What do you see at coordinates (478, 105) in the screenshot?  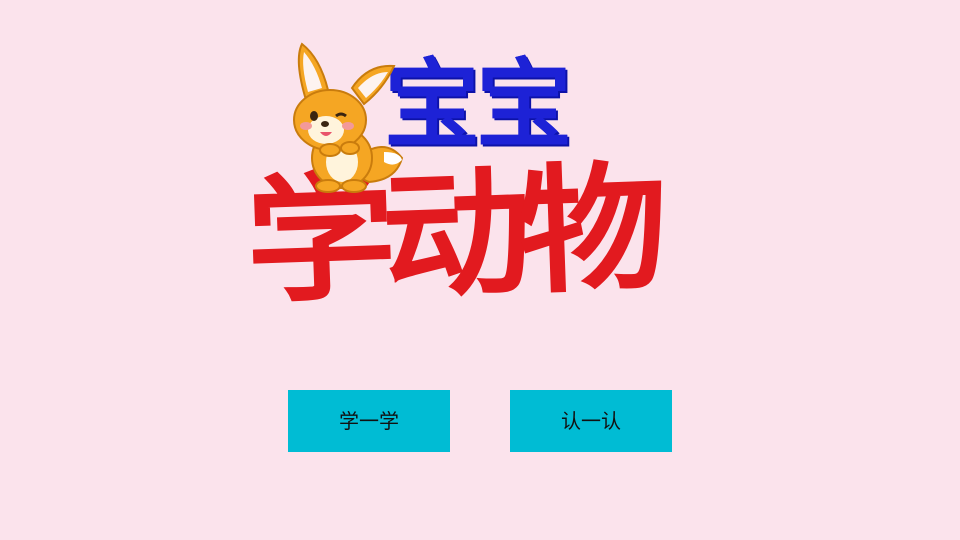 I see `title-baobao: 宝宝` at bounding box center [478, 105].